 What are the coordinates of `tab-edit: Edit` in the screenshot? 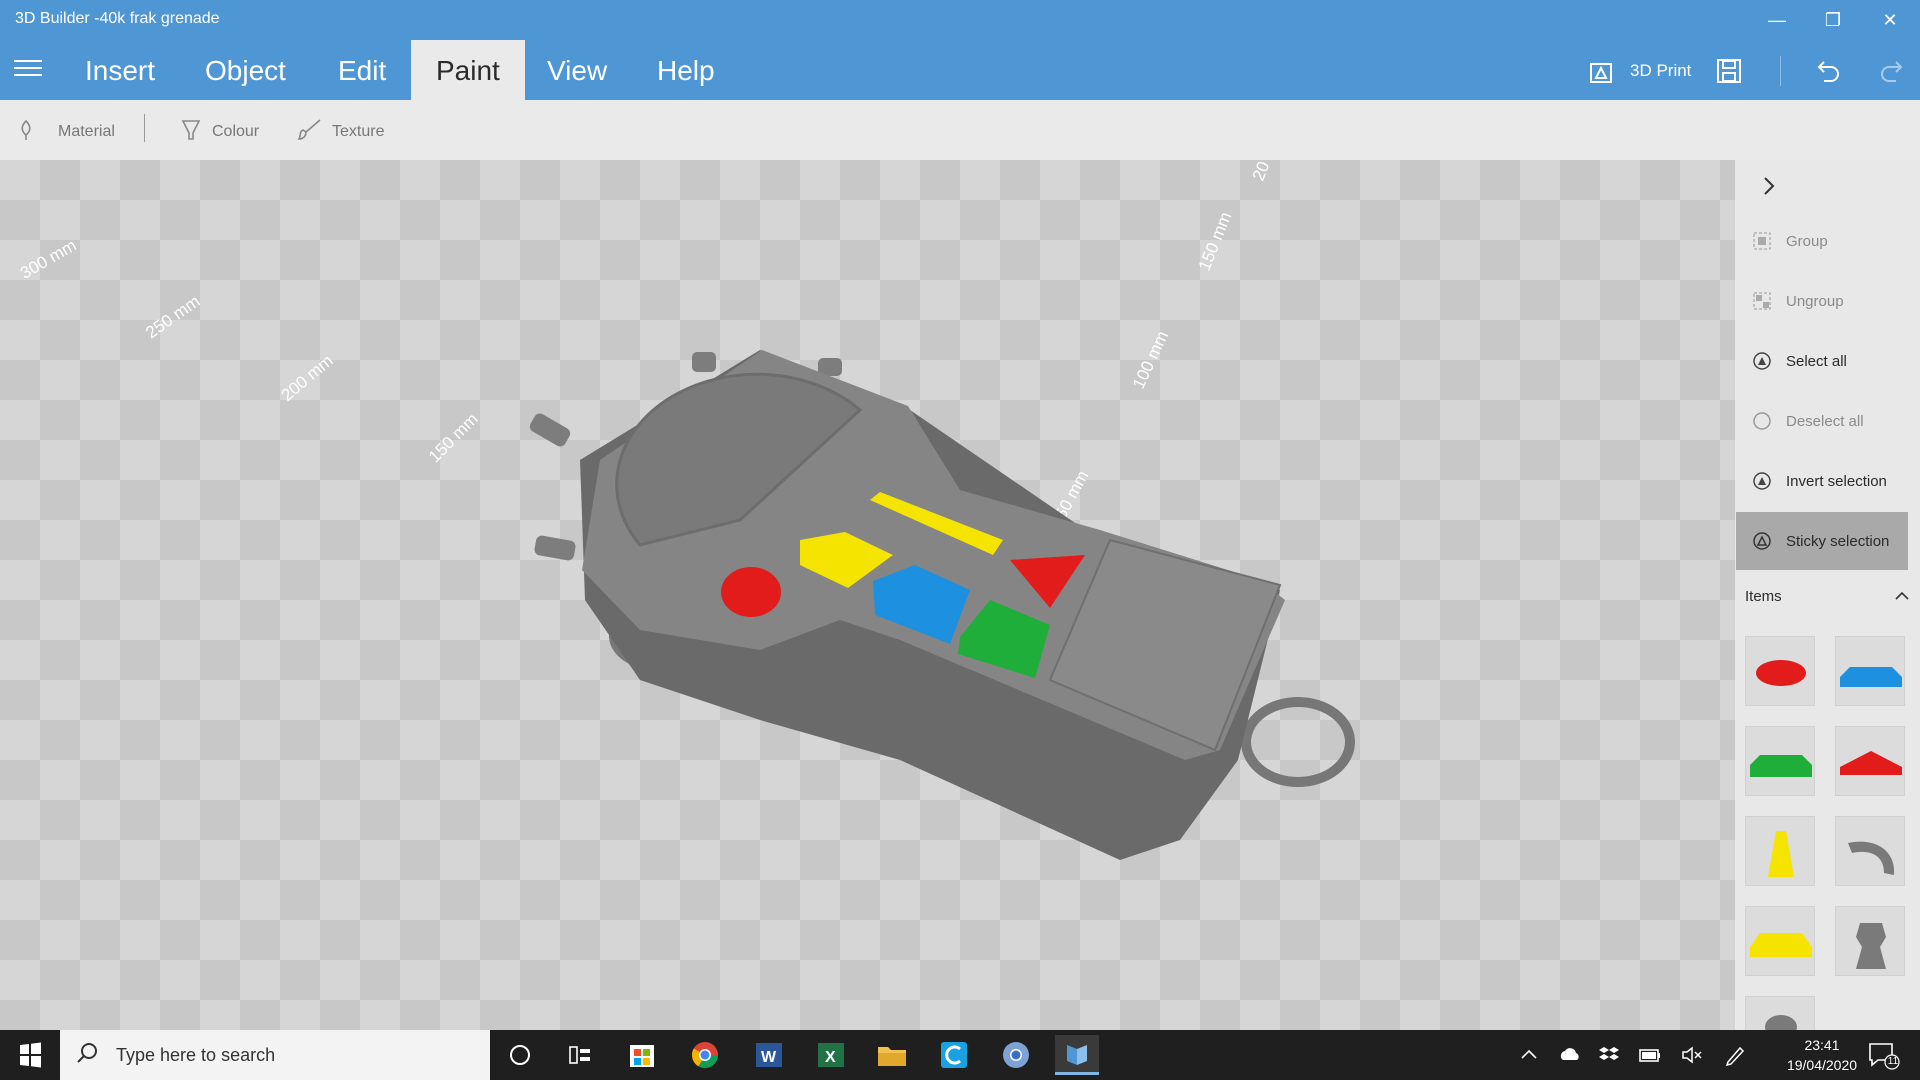 It's located at (362, 70).